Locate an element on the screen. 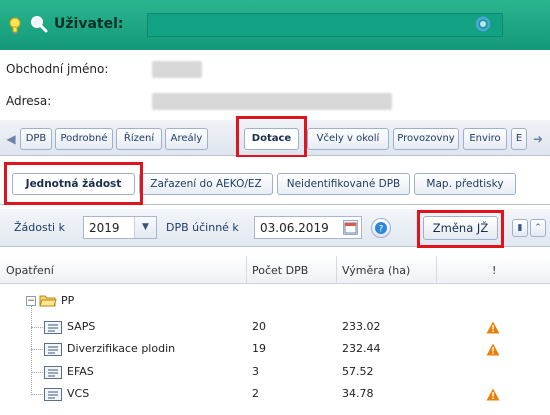 This screenshot has height=415, width=550. requests-label: Žádosti k is located at coordinates (39, 227).